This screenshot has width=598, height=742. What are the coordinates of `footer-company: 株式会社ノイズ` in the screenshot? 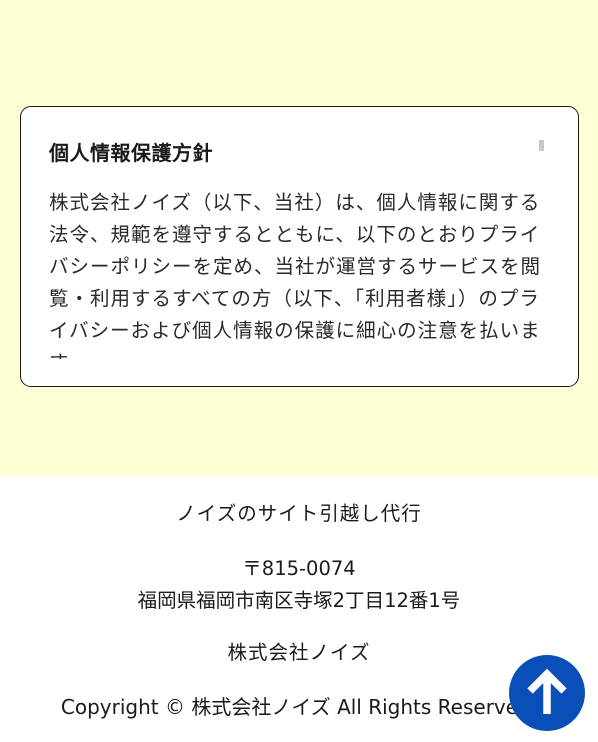 It's located at (299, 652).